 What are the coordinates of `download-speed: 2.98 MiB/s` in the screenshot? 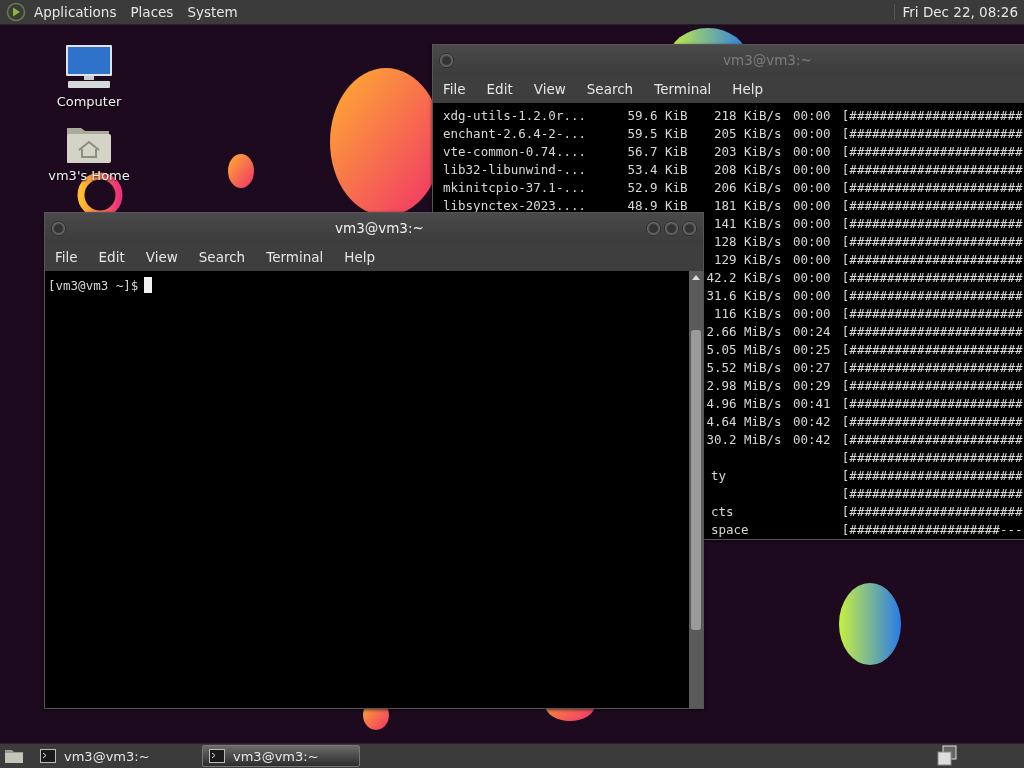 It's located at (744, 385).